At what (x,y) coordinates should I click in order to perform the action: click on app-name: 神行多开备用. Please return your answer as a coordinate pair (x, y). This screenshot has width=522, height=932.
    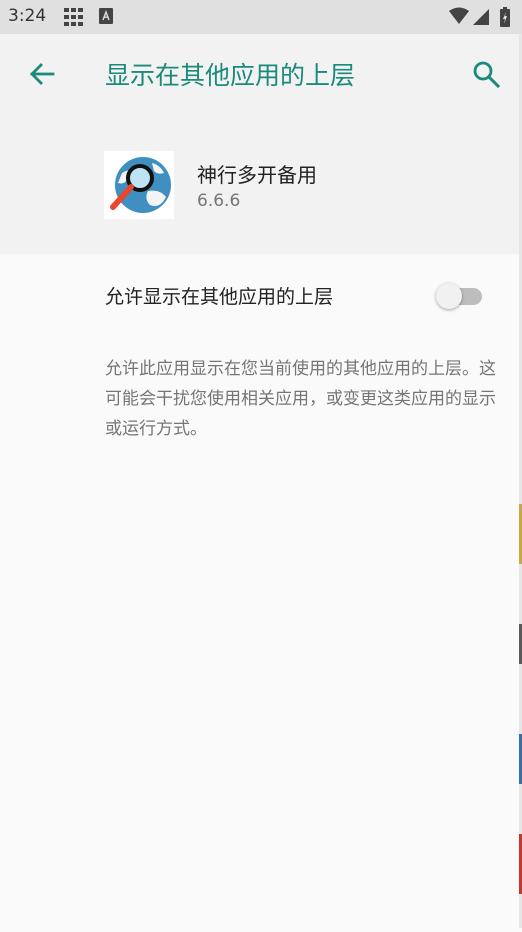
    Looking at the image, I should click on (257, 175).